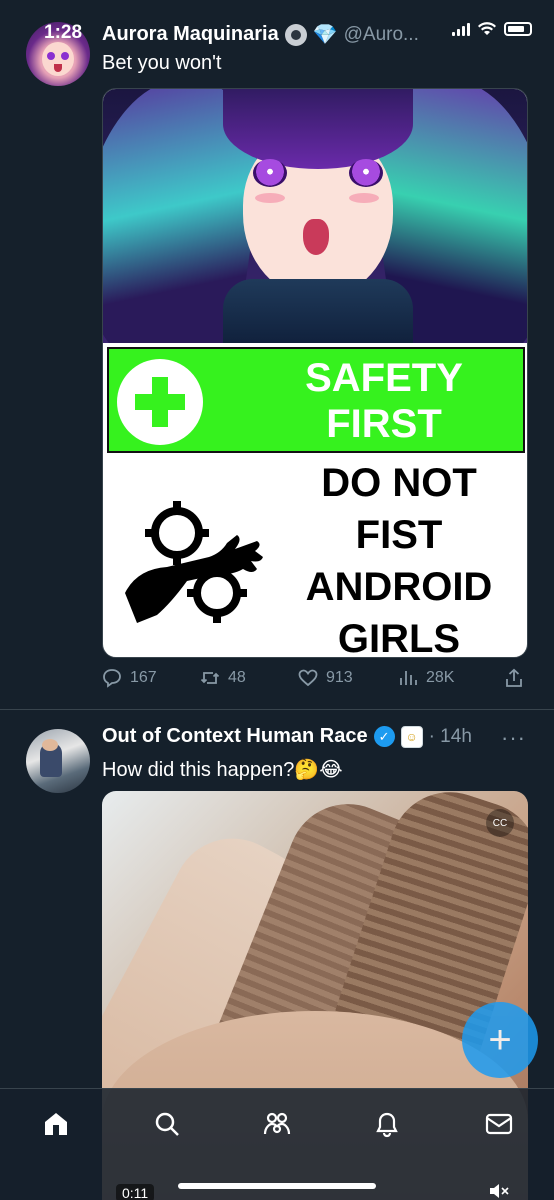  Describe the element at coordinates (366, 173) in the screenshot. I see `anime-eye-right` at that location.